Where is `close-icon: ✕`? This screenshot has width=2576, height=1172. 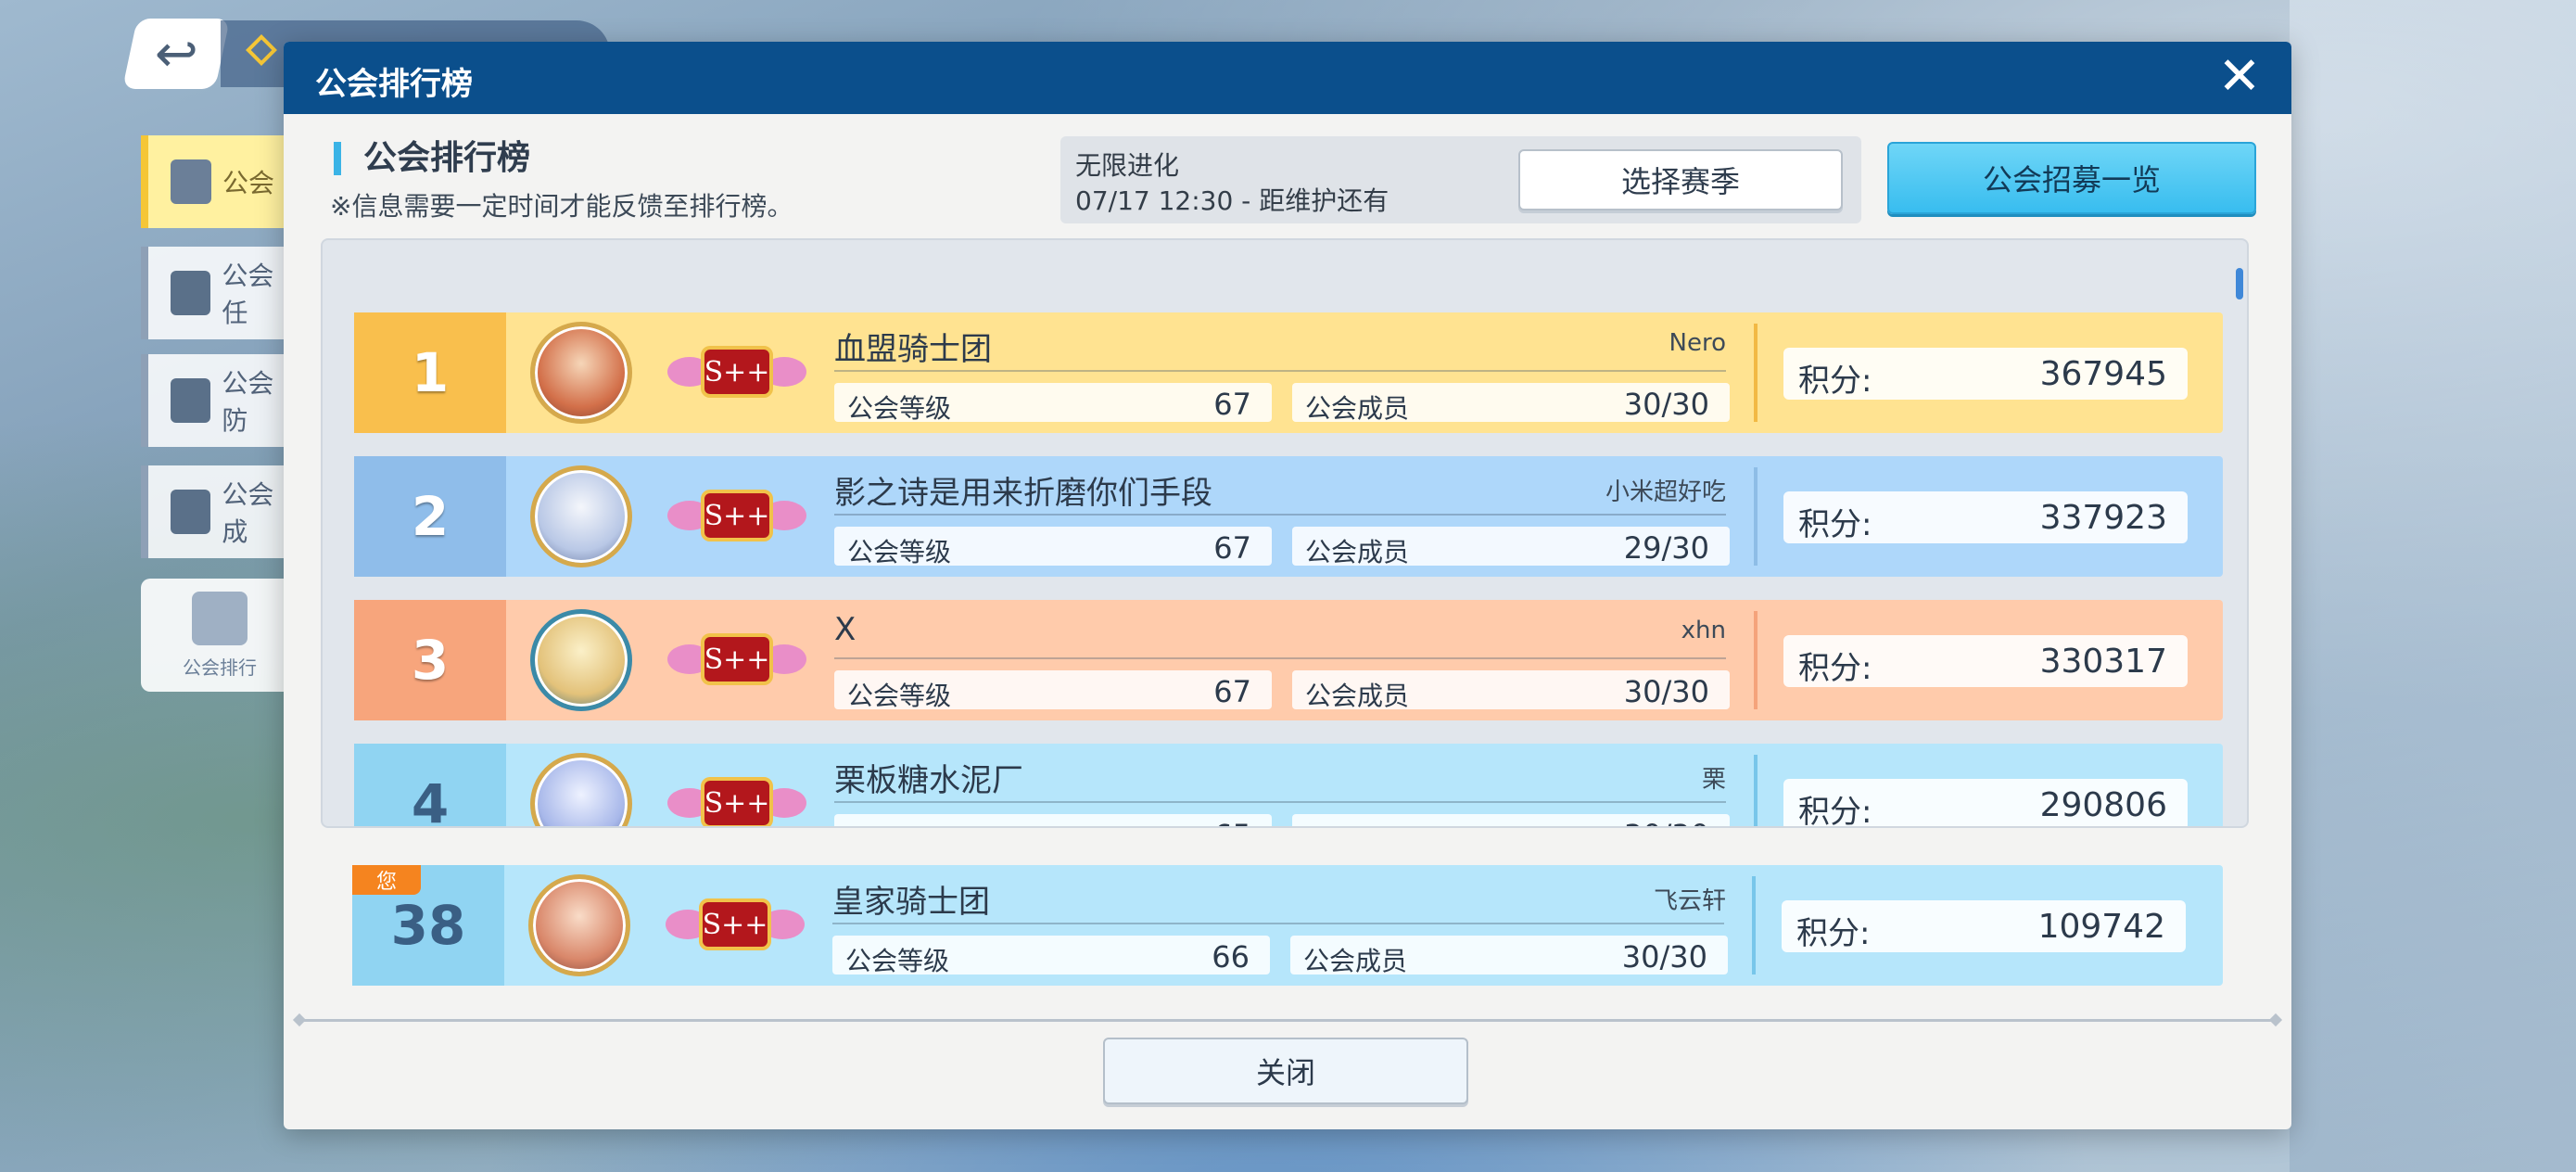 close-icon: ✕ is located at coordinates (2239, 77).